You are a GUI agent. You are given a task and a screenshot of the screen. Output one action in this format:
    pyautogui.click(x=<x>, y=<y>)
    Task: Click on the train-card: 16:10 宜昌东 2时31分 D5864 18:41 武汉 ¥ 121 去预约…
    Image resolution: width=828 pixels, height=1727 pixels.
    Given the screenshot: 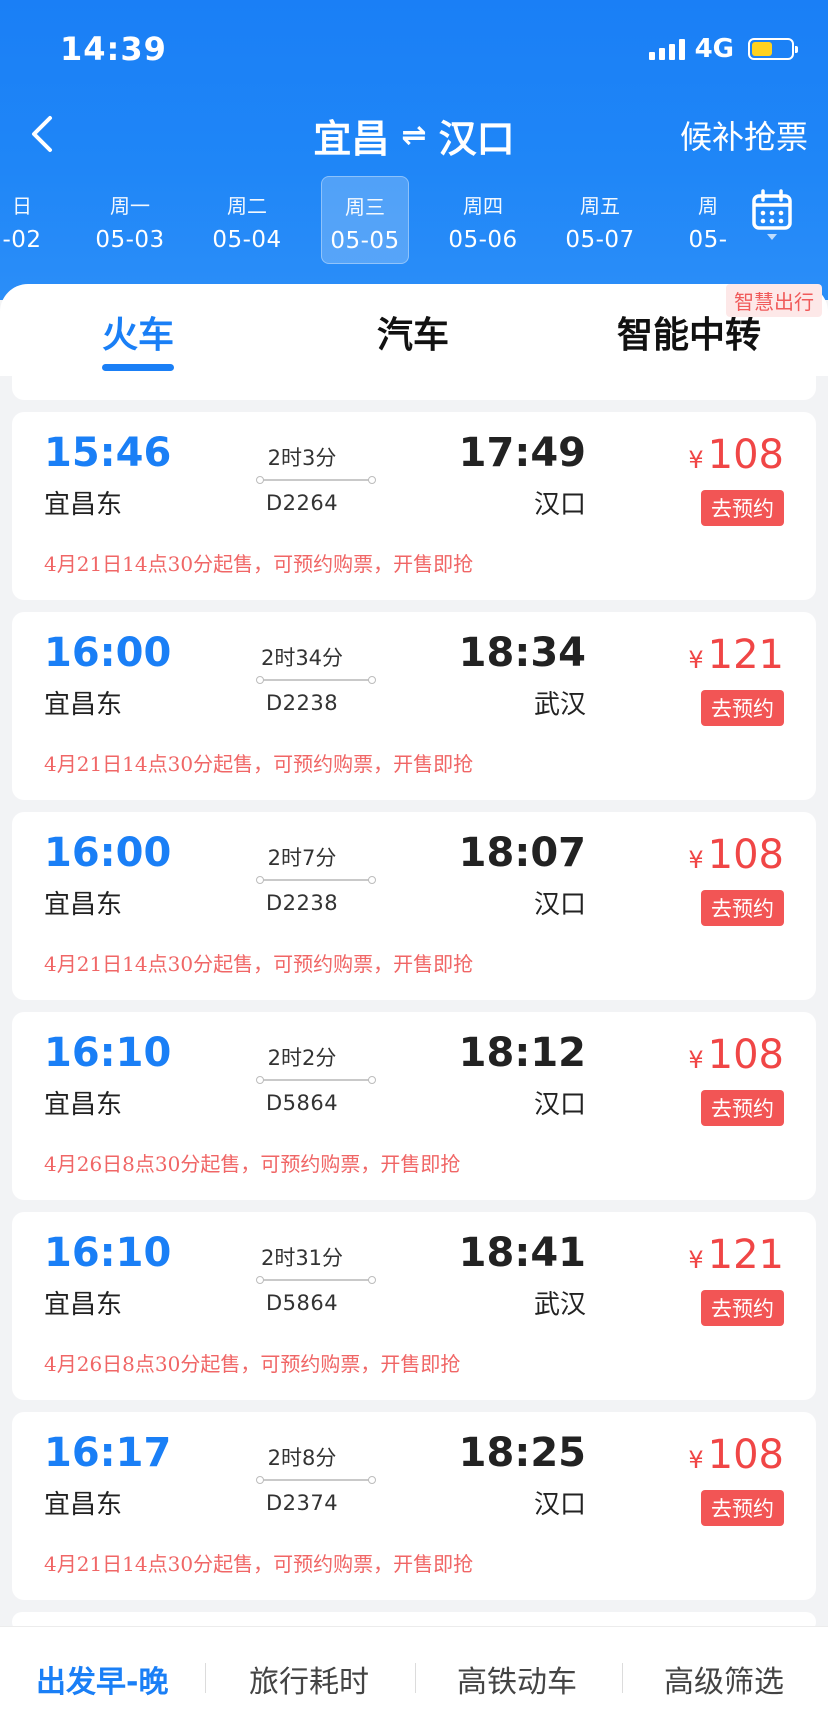 What is the action you would take?
    pyautogui.click(x=414, y=1306)
    